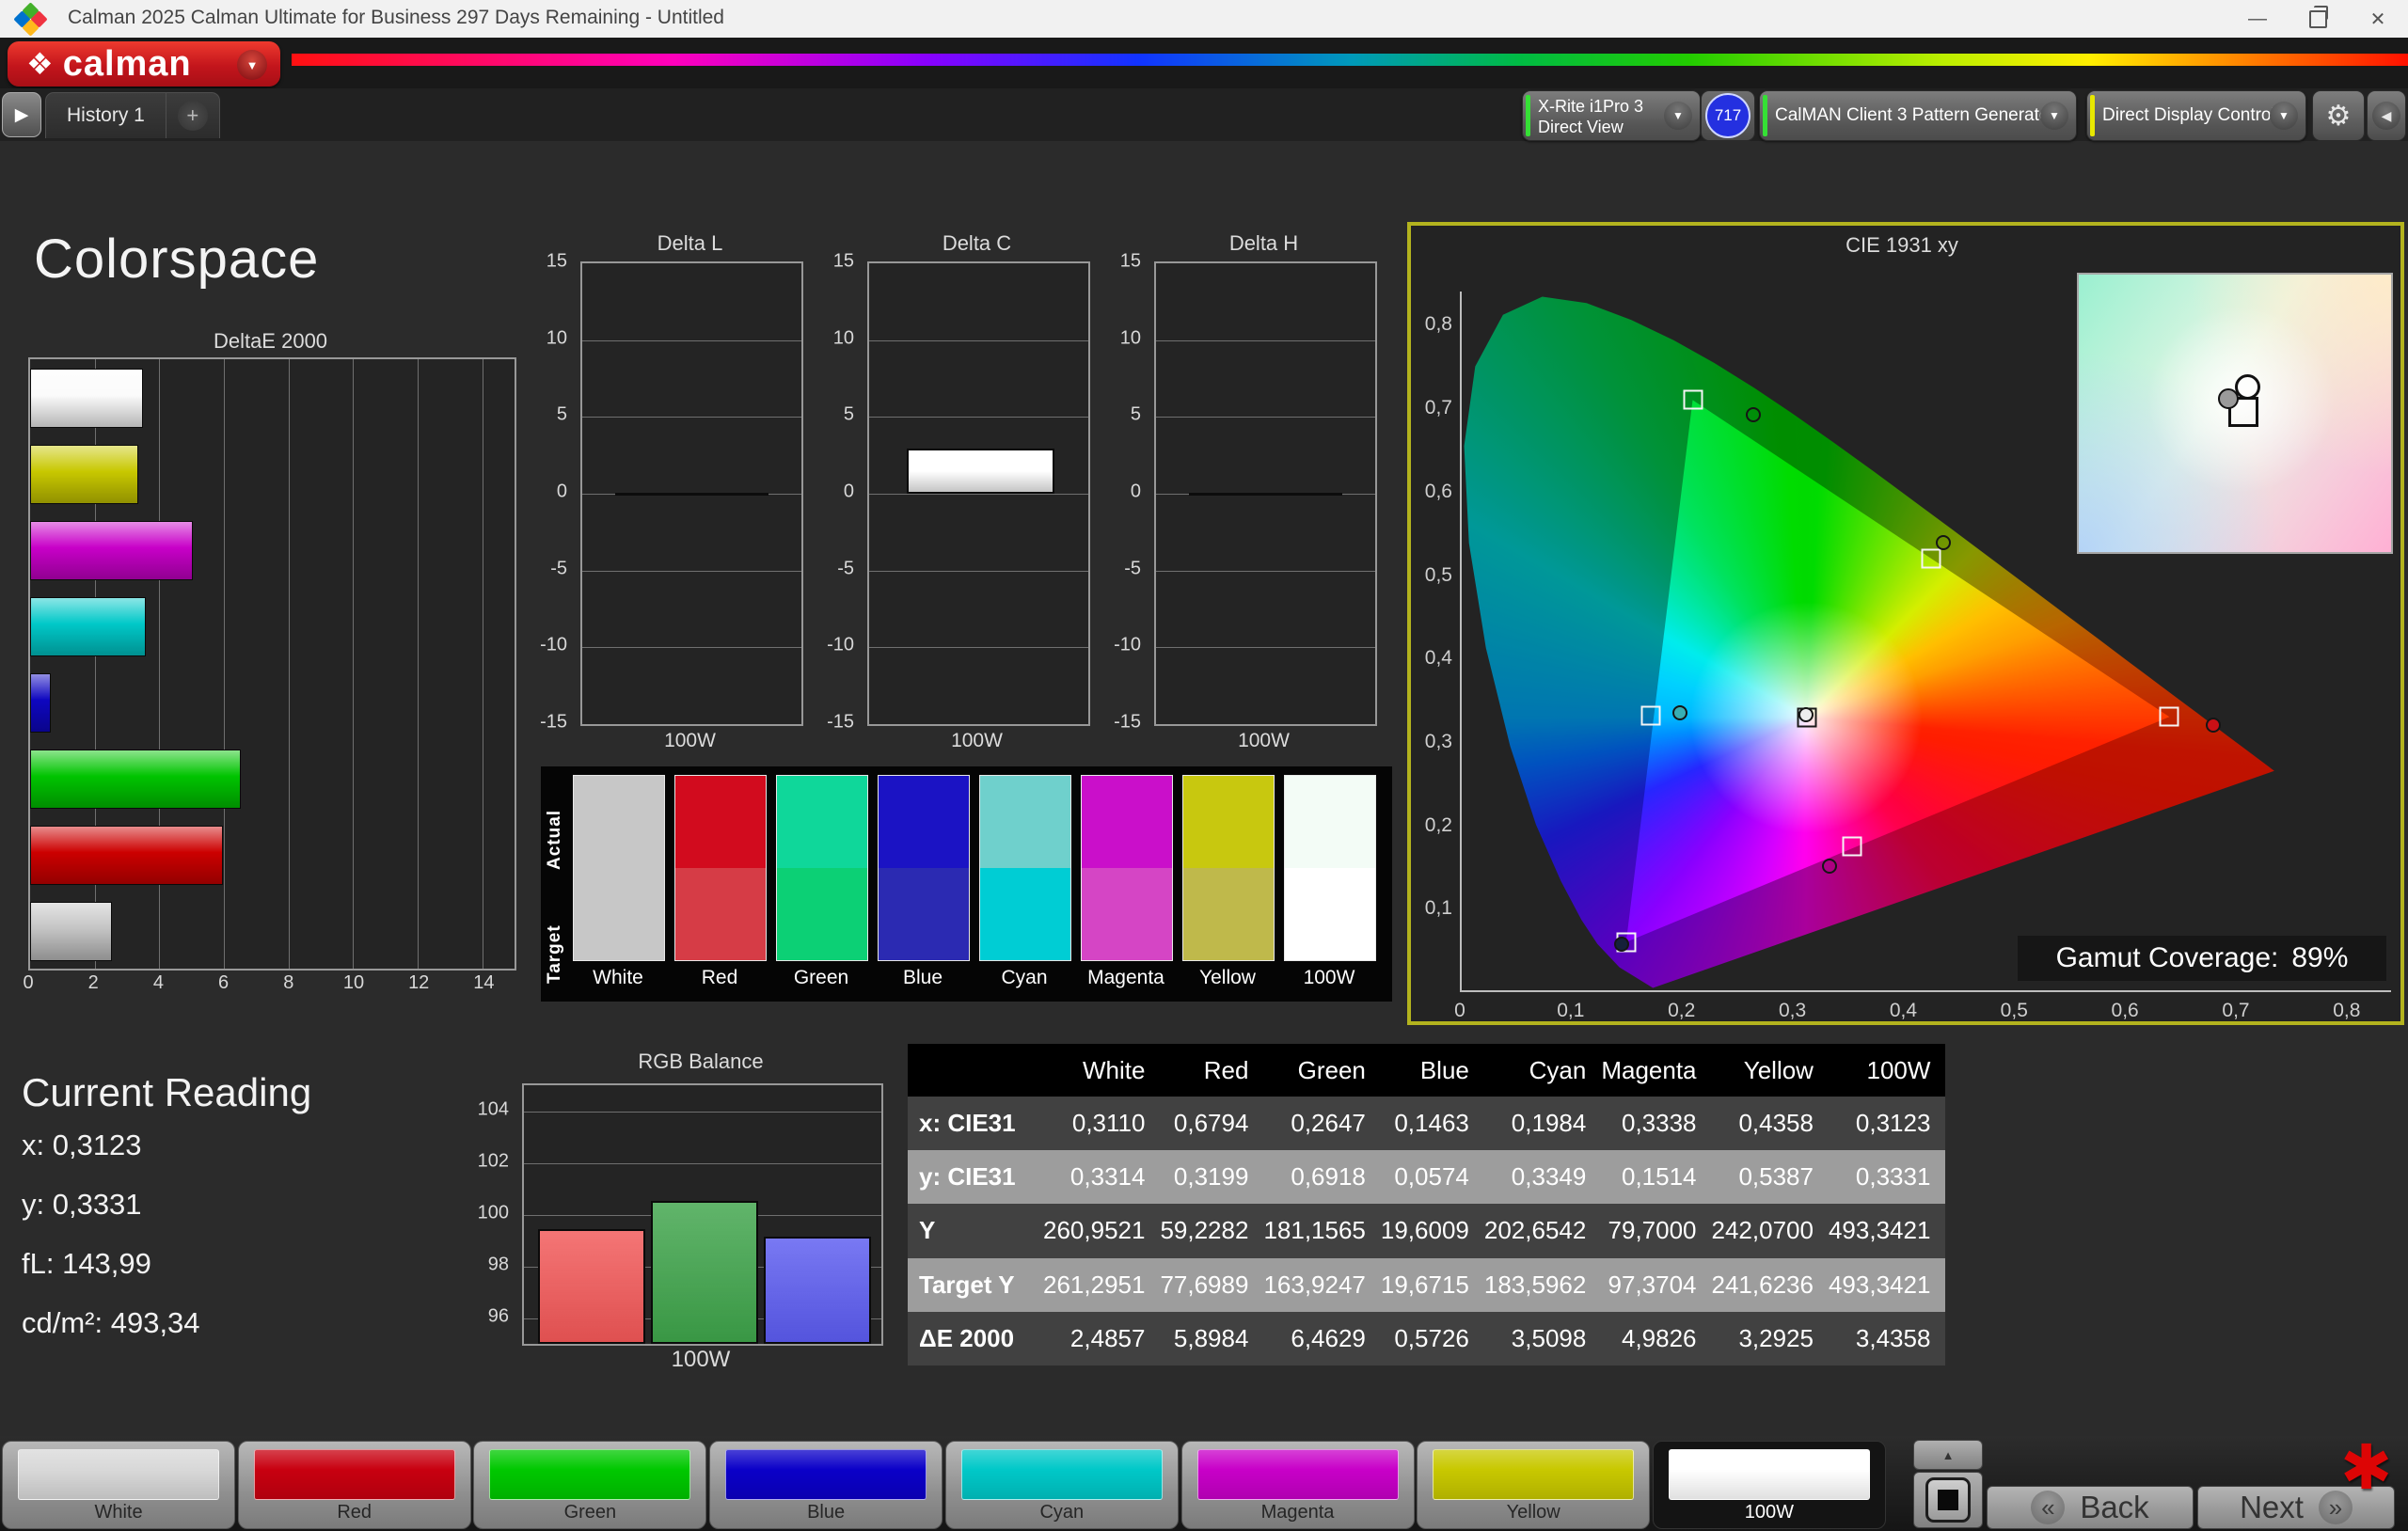 This screenshot has height=1531, width=2408. I want to click on back-button: « Back, so click(2091, 1507).